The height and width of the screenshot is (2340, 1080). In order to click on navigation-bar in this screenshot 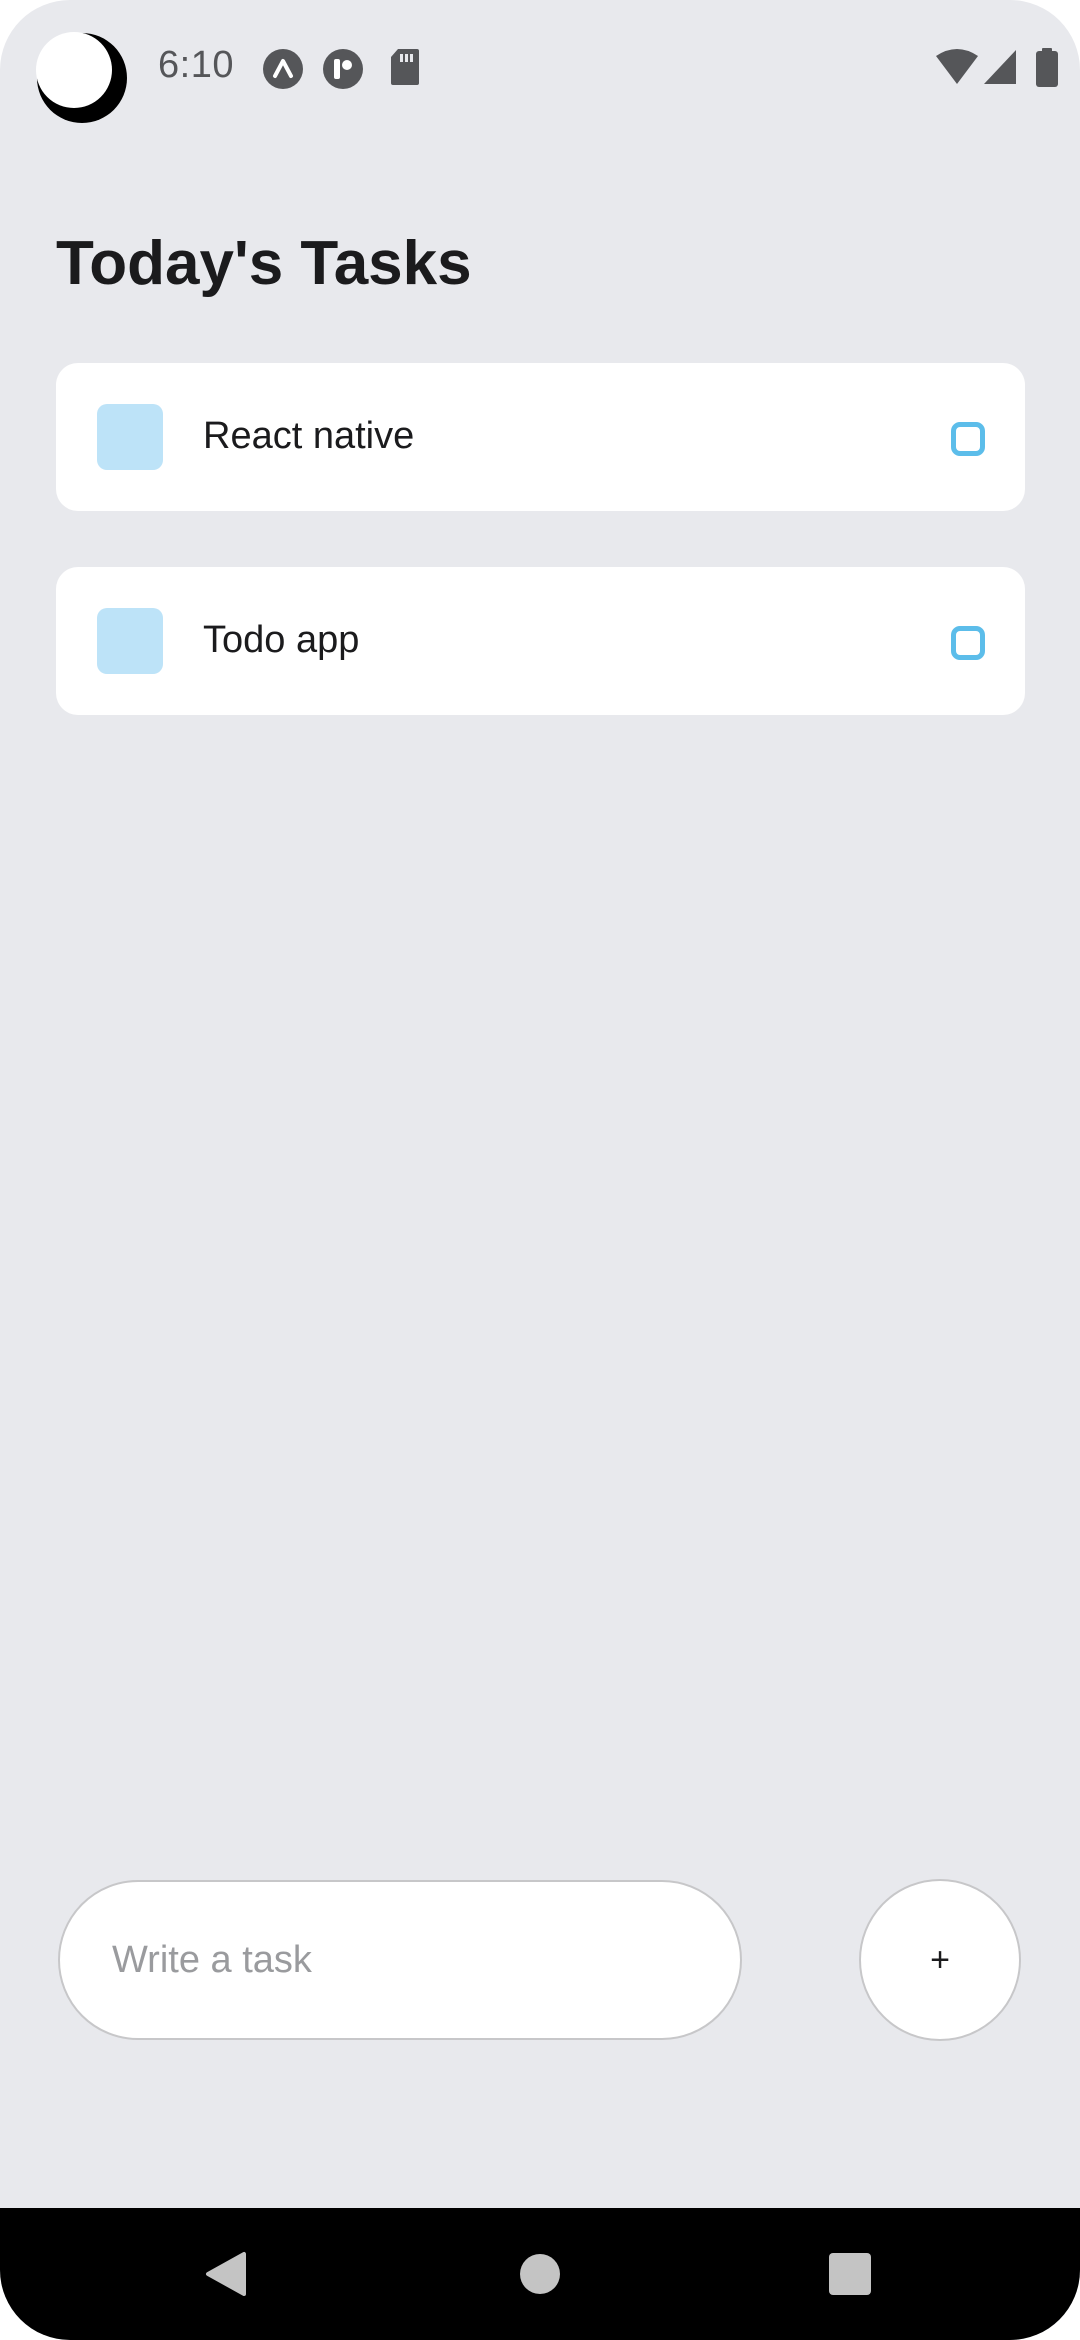, I will do `click(540, 2274)`.